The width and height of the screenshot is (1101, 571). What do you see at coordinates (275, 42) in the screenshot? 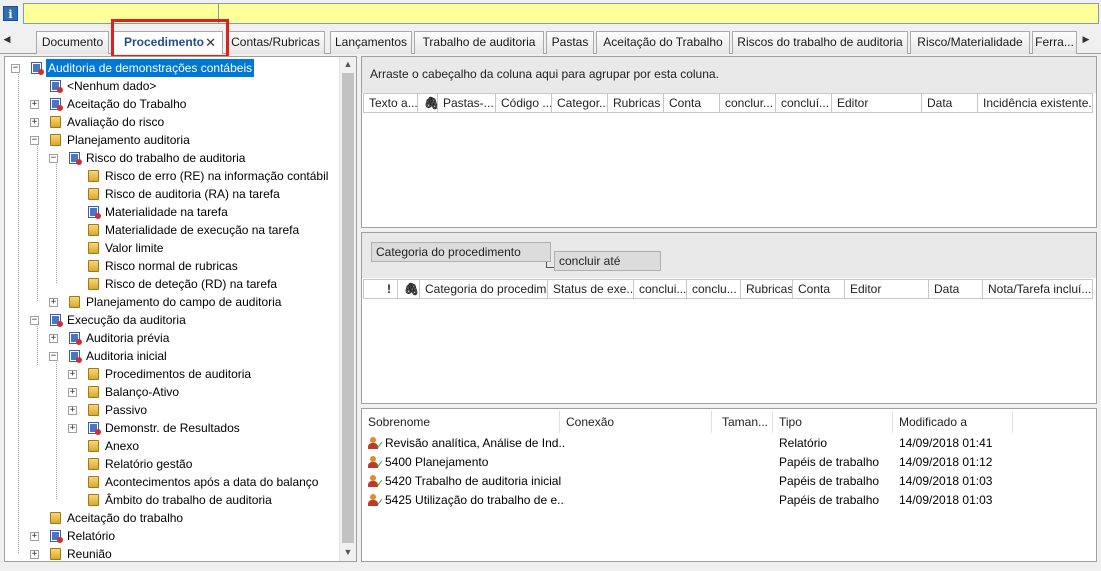
I see `tab-contas-rubricas: Contas/Rubricas` at bounding box center [275, 42].